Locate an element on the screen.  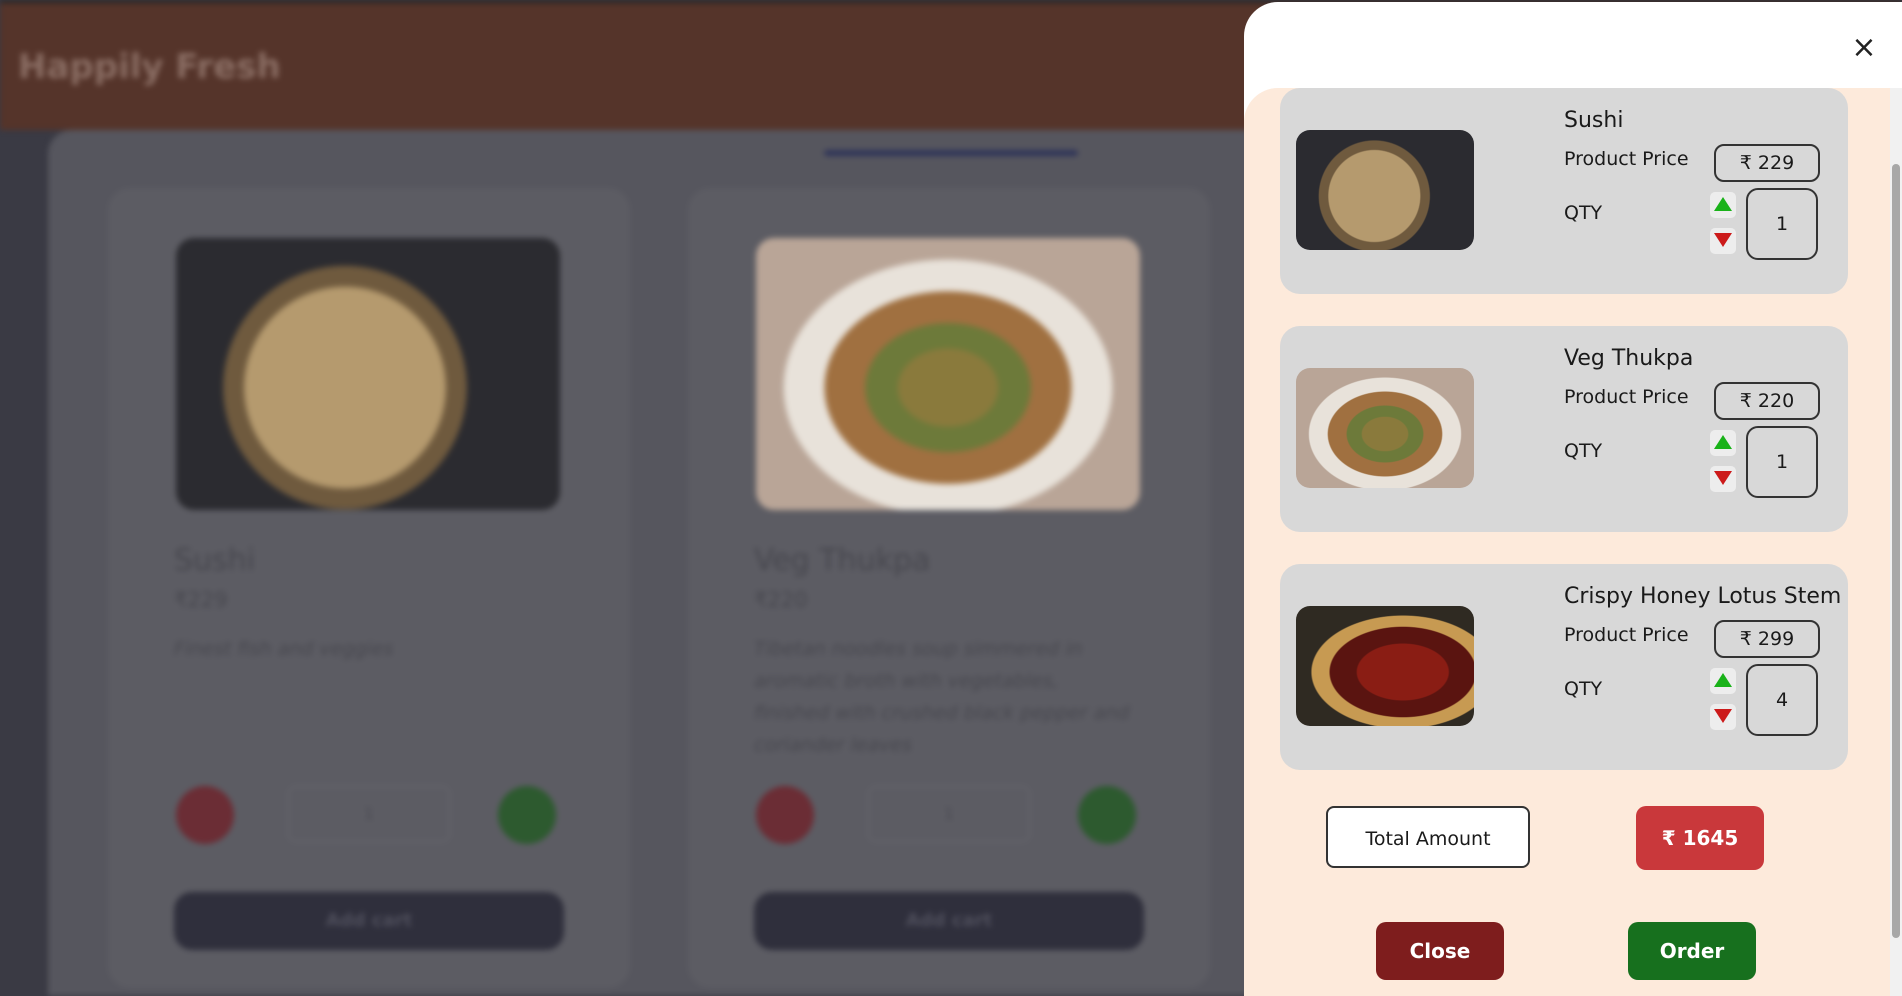
product-price-value: ₹ 220 is located at coordinates (1767, 401).